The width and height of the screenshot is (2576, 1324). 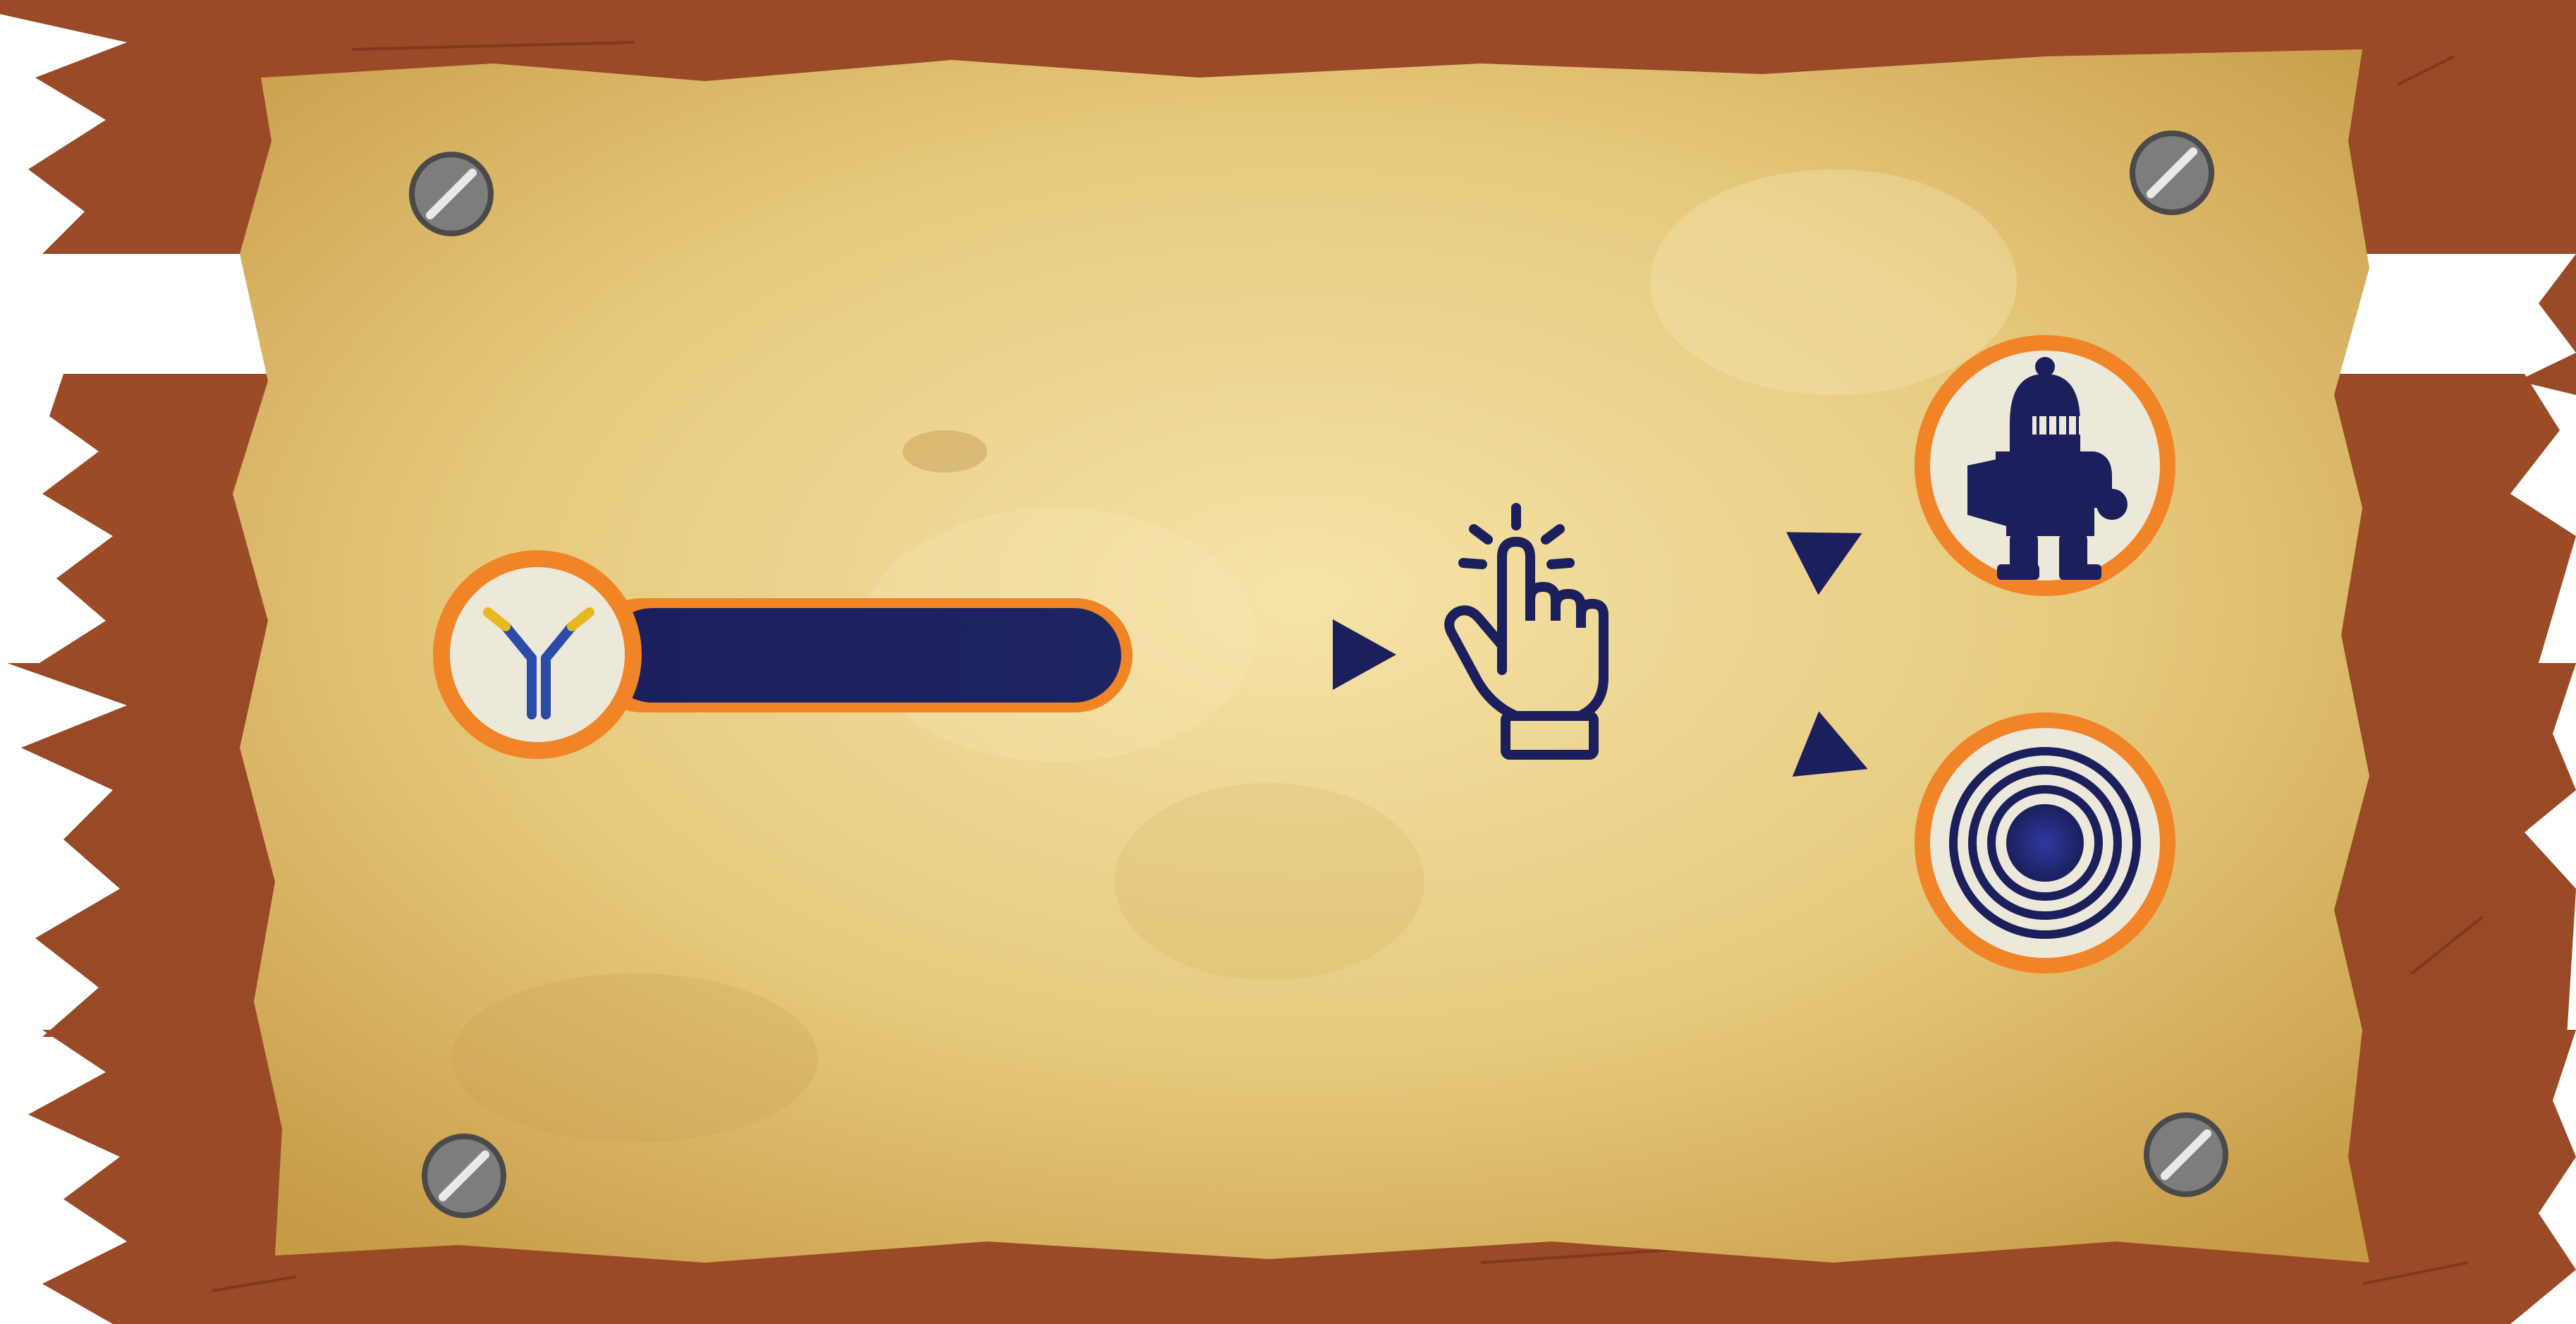 I want to click on progress-bar-fill, so click(x=863, y=655).